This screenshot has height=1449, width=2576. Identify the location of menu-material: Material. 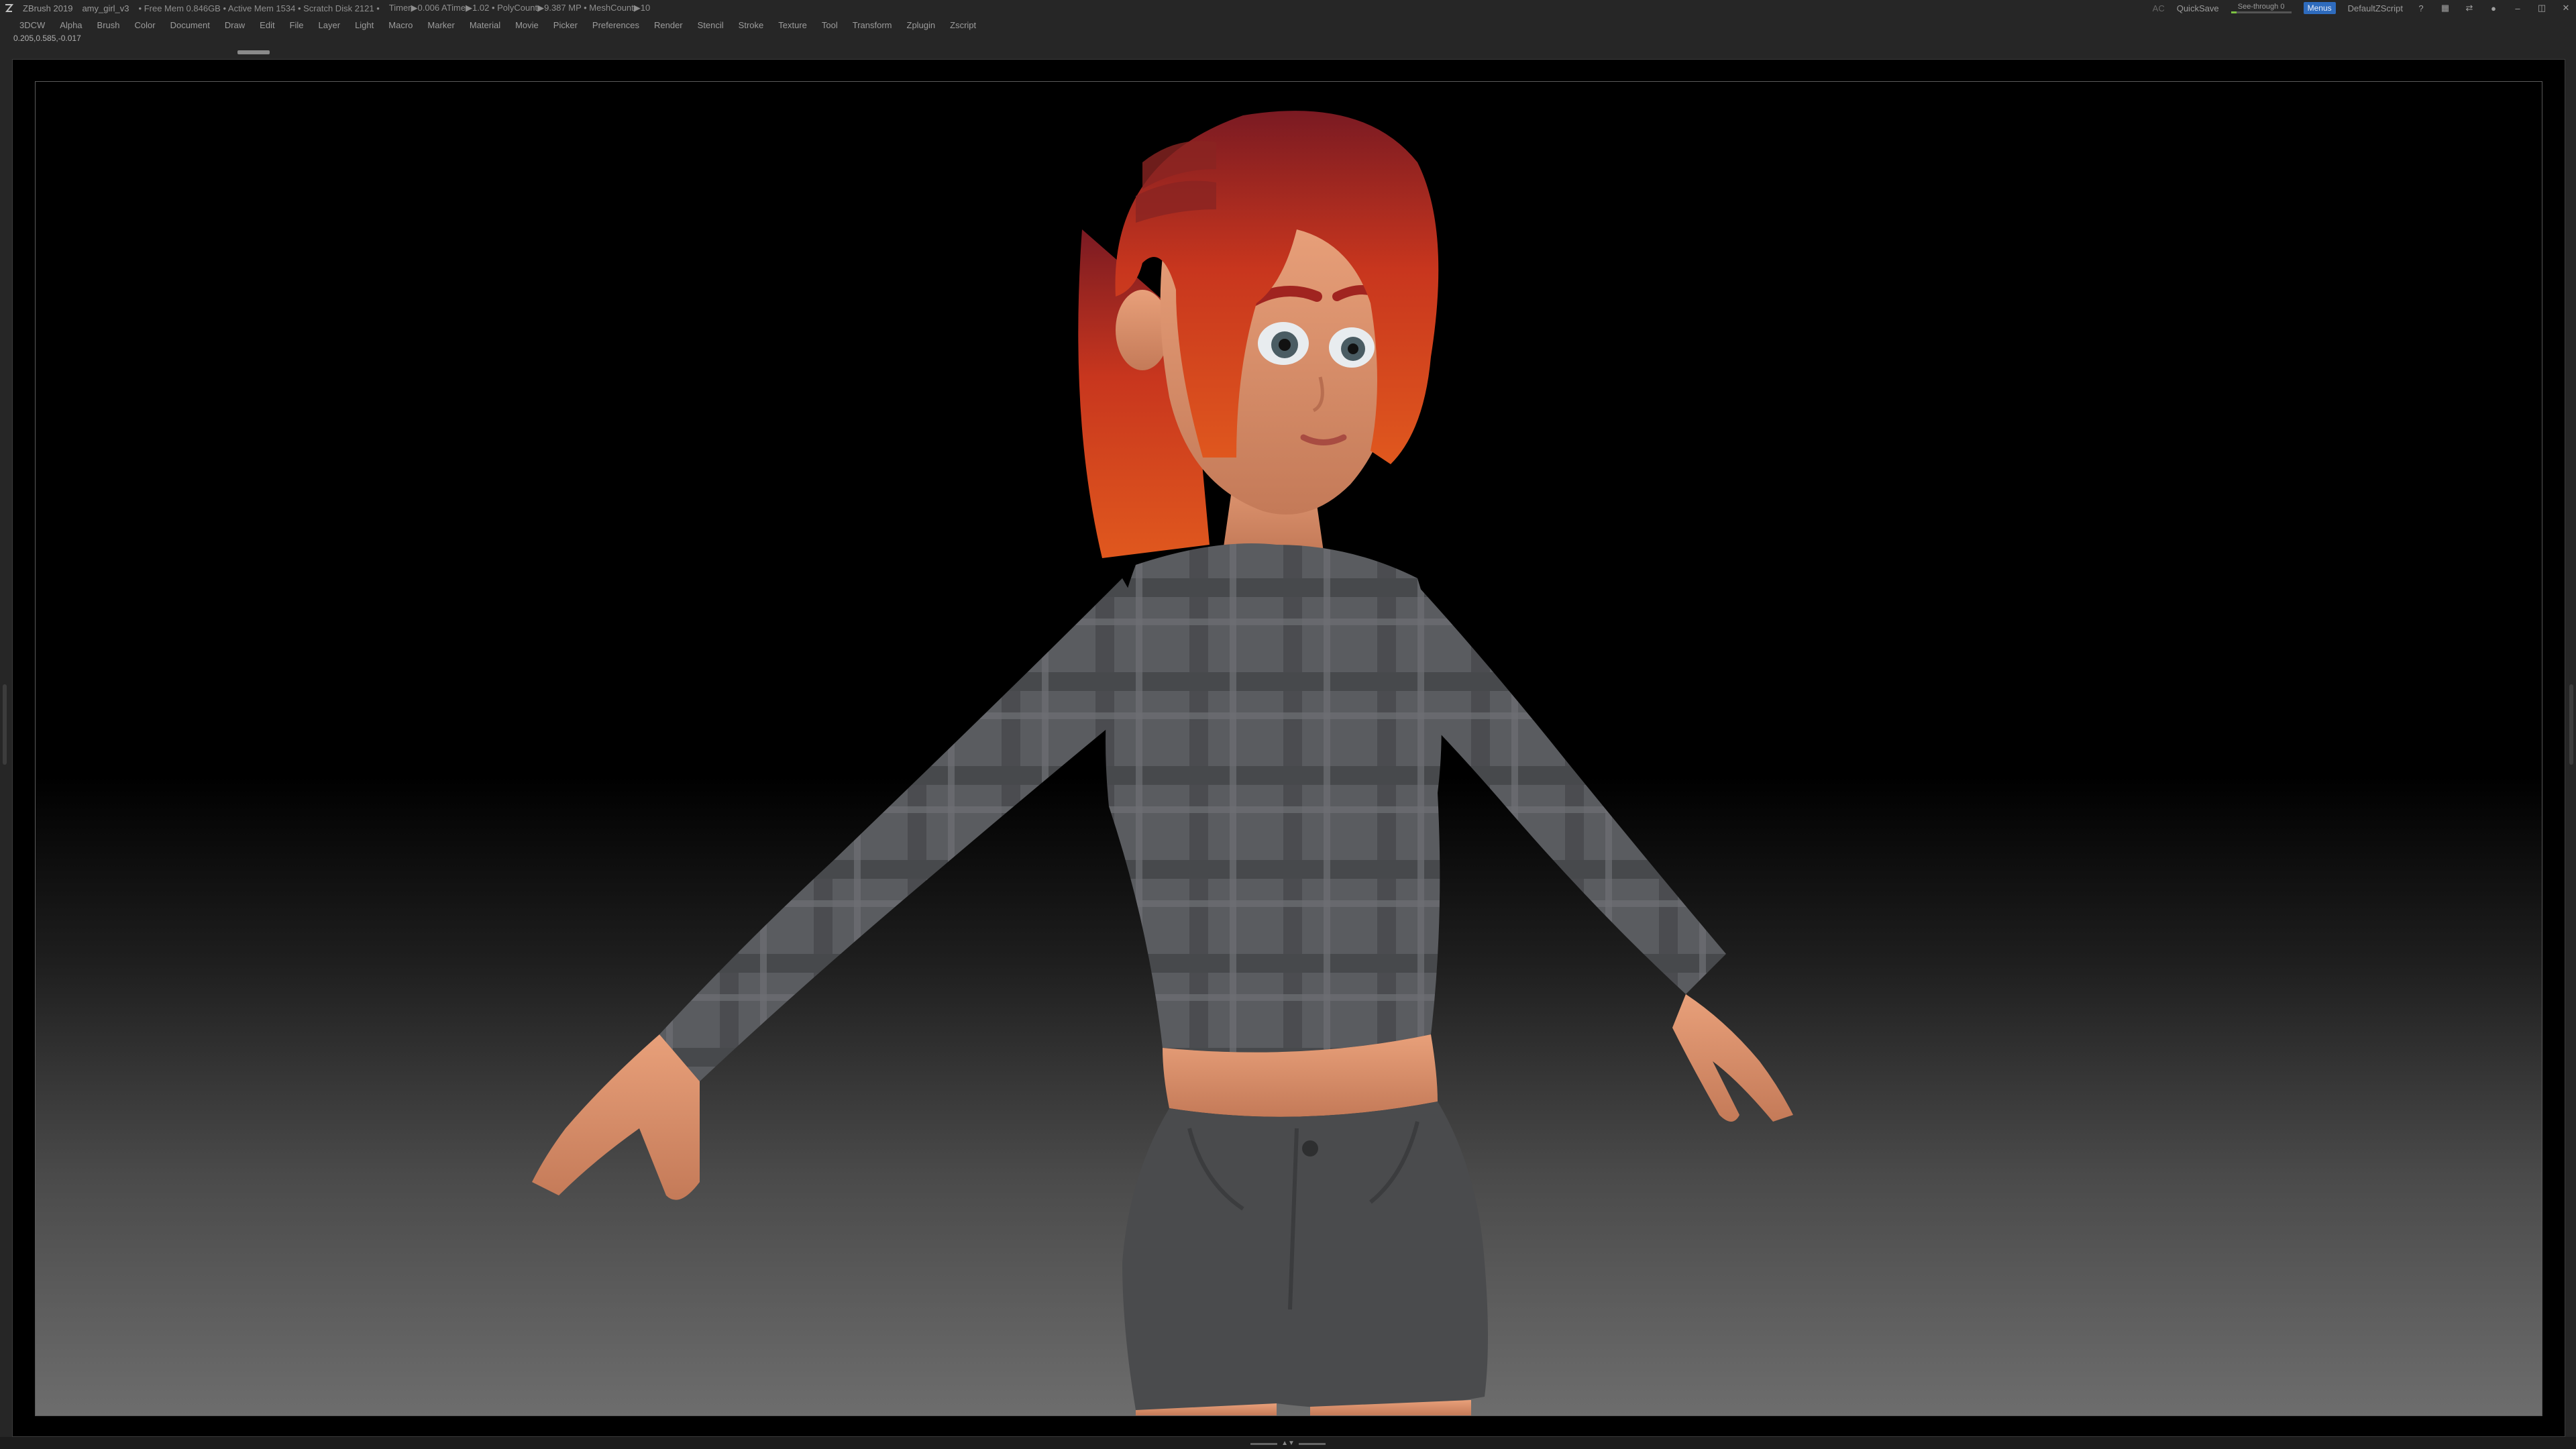
(485, 25).